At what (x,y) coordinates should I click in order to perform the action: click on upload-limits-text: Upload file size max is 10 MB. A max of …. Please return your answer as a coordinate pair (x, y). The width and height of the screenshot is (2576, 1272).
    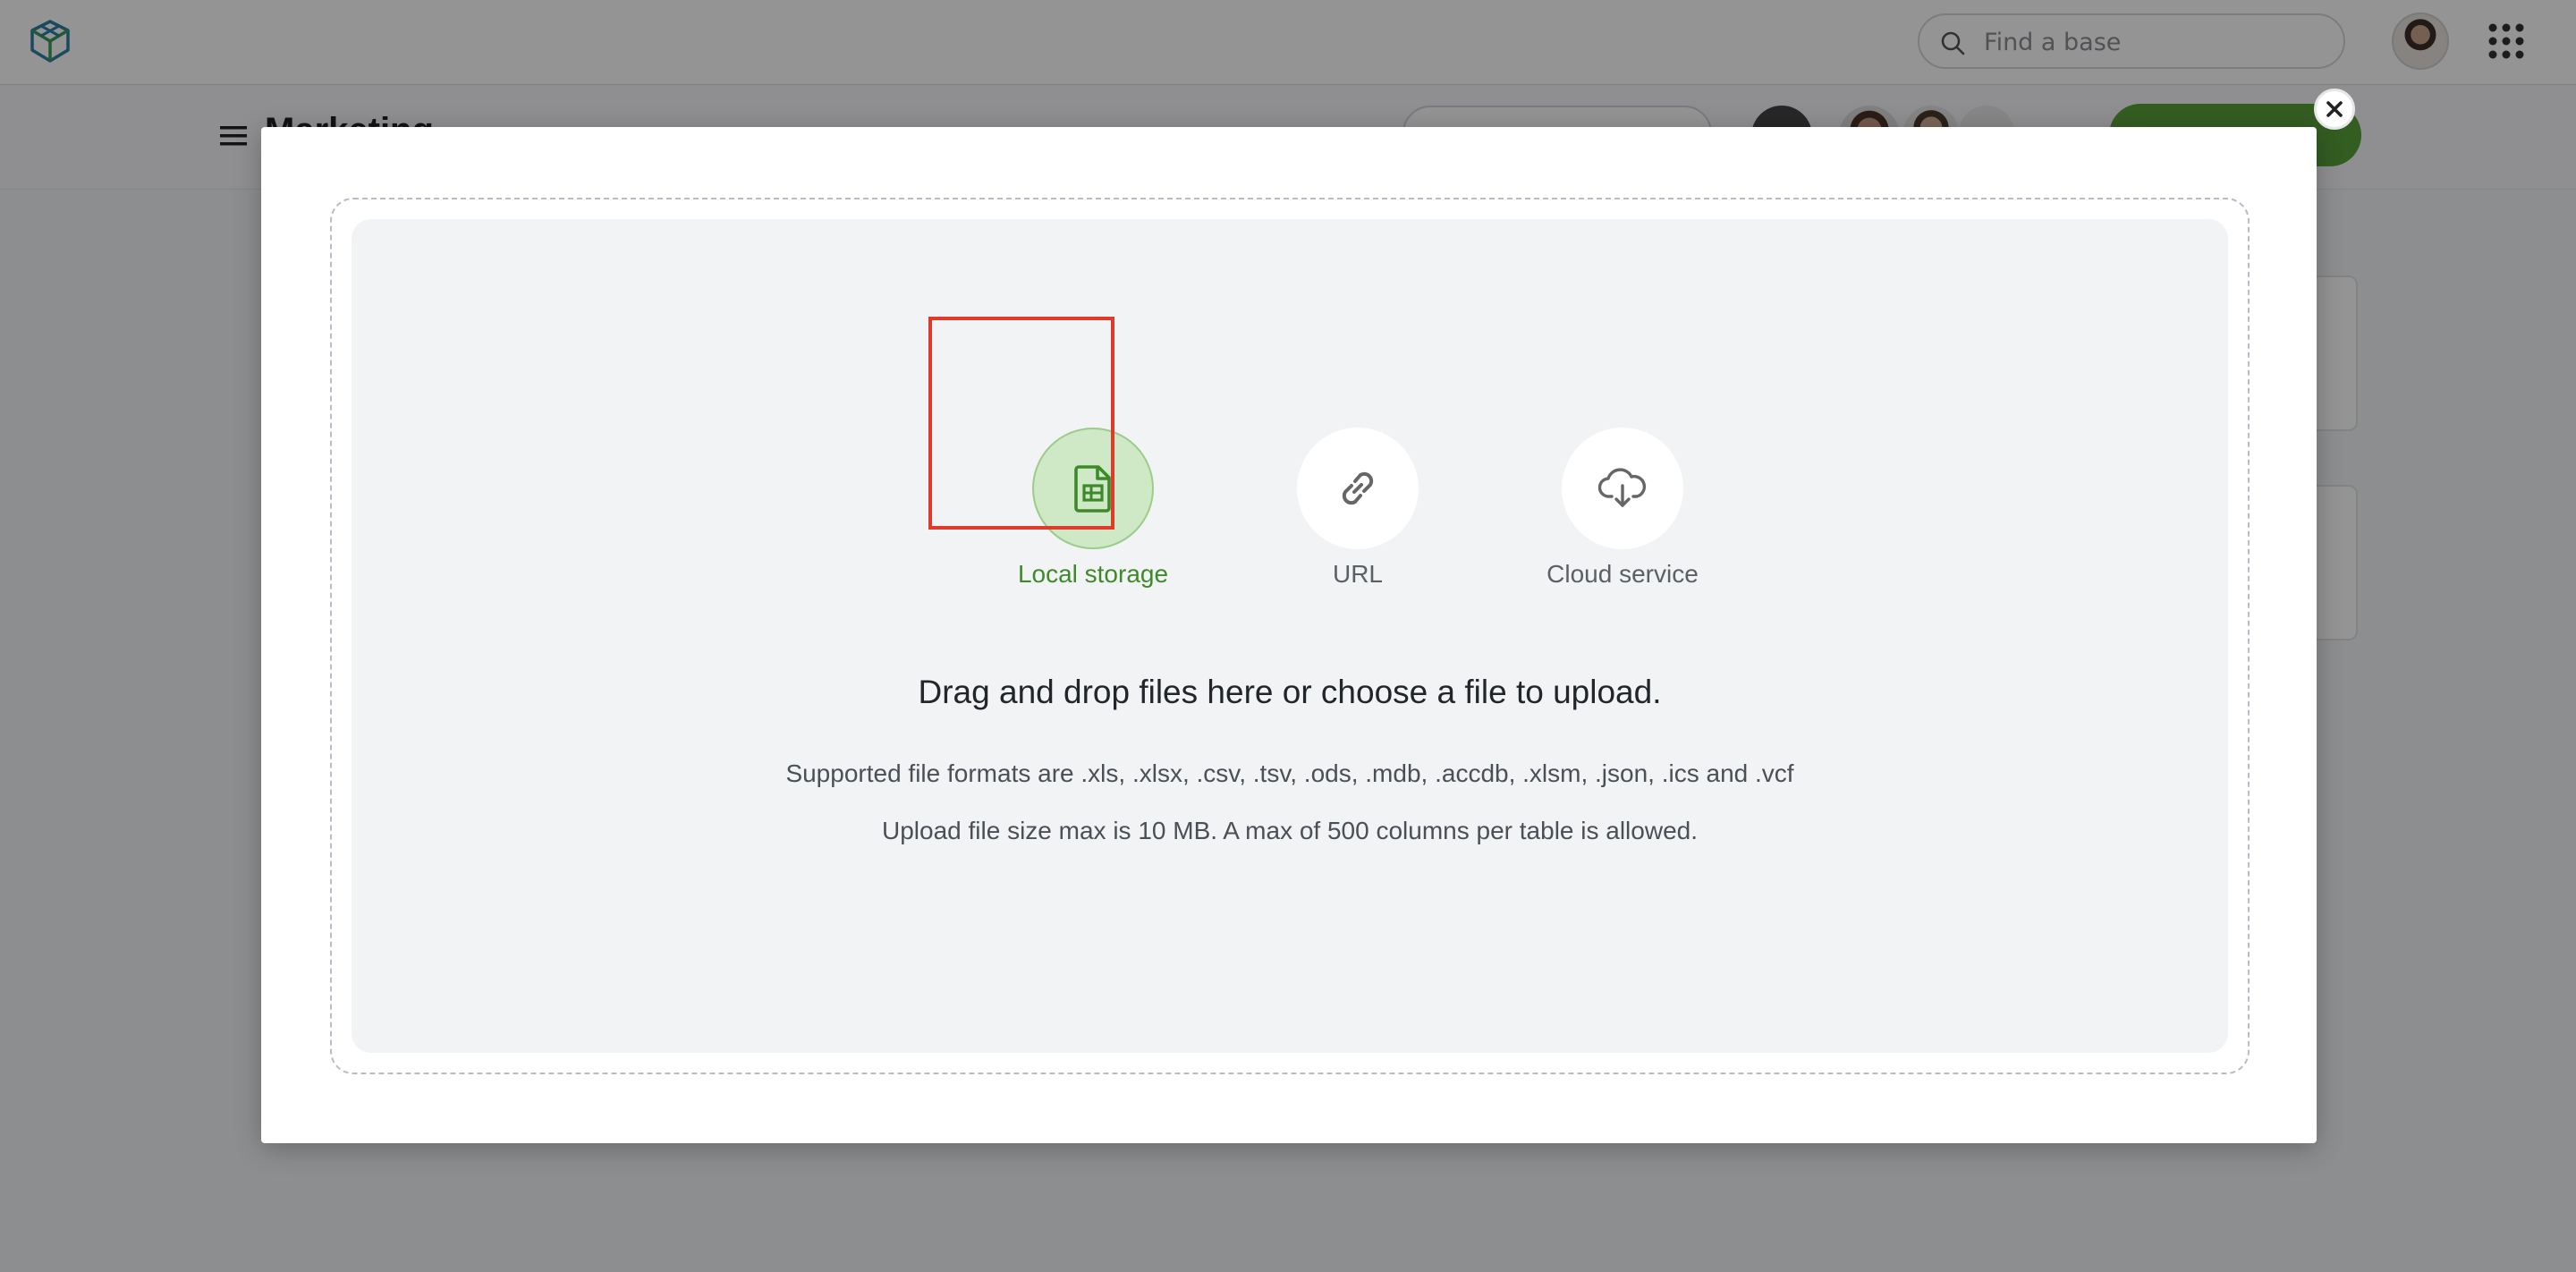
    Looking at the image, I should click on (1290, 830).